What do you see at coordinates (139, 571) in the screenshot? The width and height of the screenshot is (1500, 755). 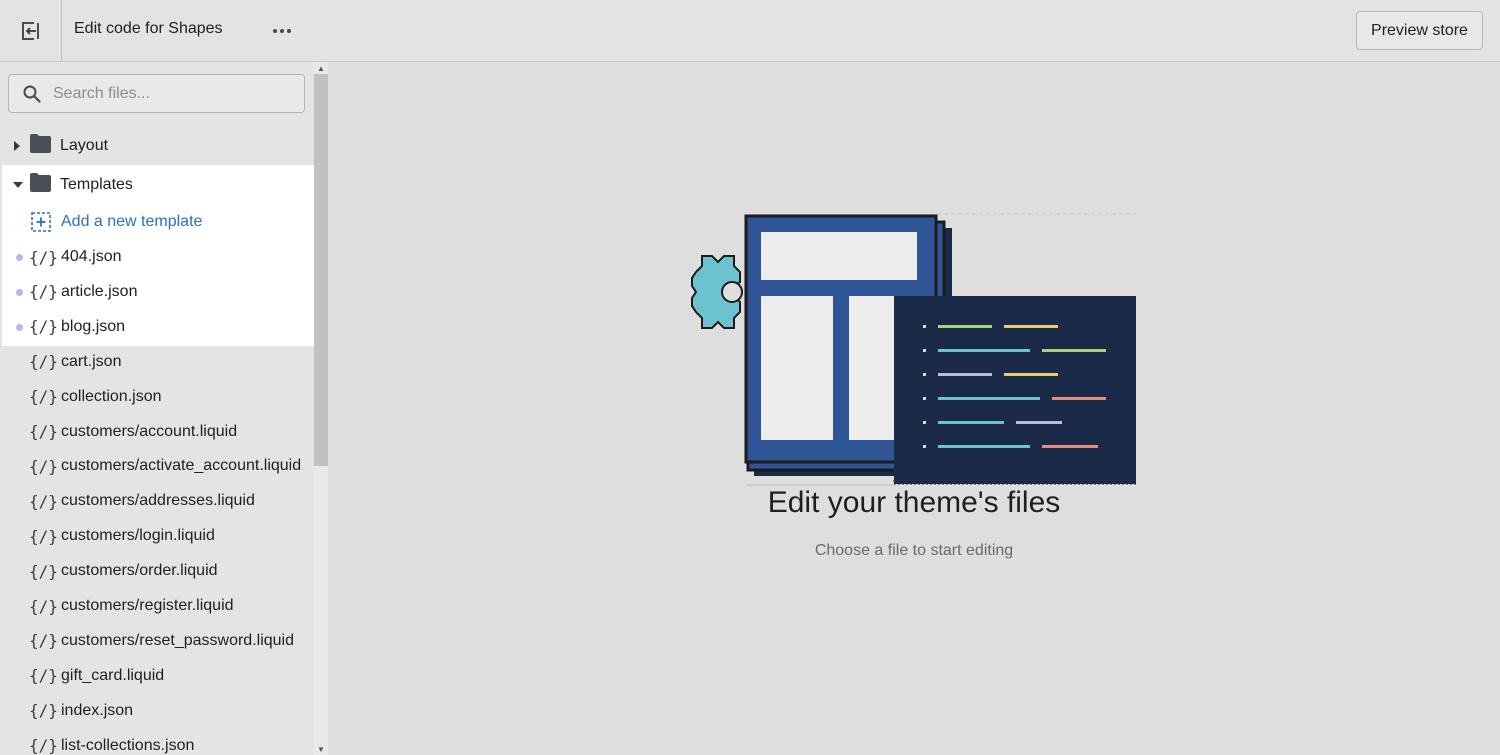 I see `file-name: customers/order.liquid` at bounding box center [139, 571].